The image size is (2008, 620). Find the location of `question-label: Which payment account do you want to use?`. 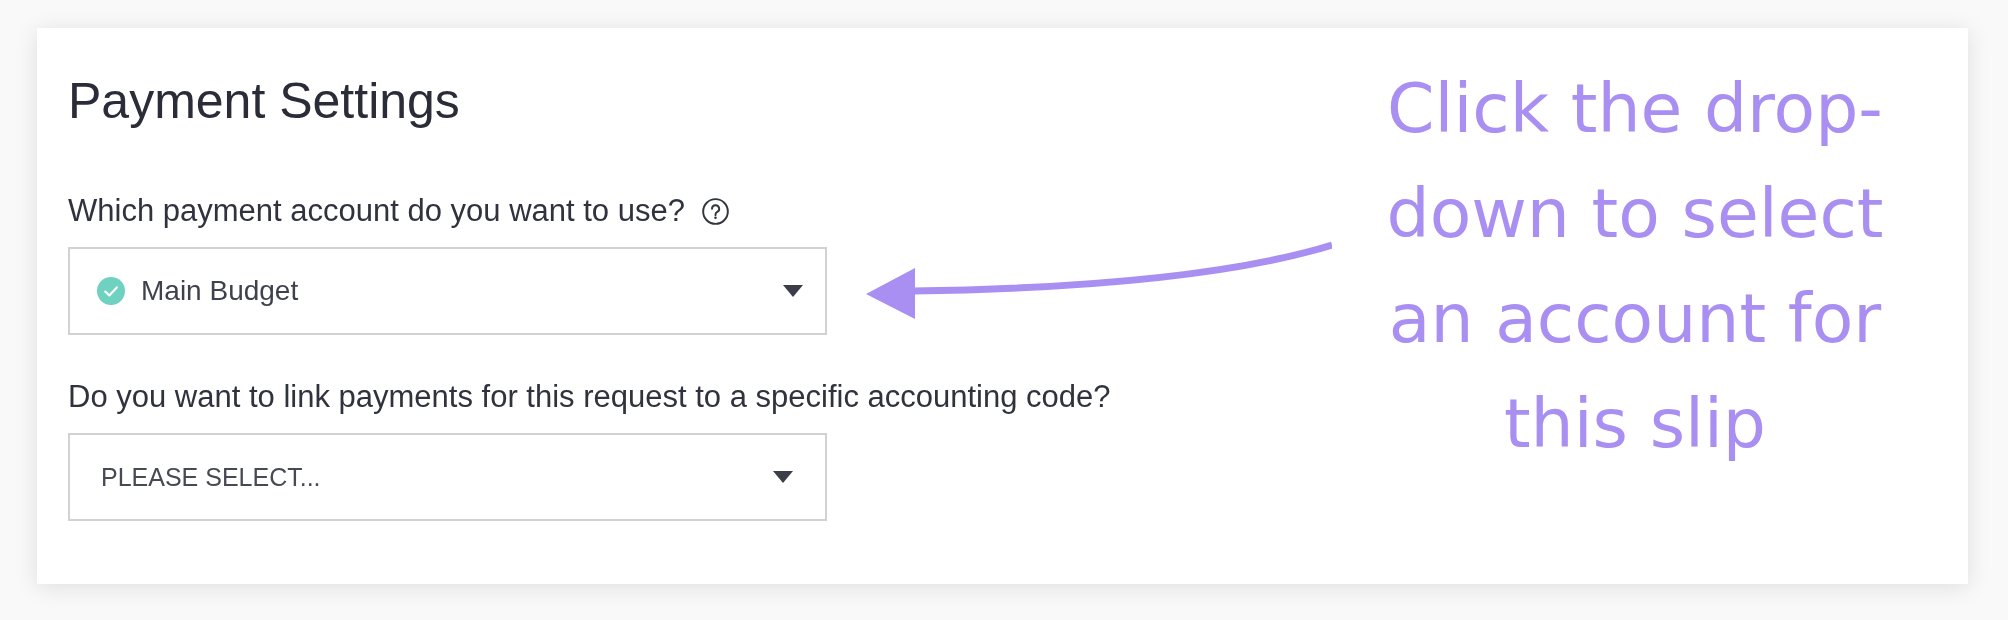

question-label: Which payment account do you want to use? is located at coordinates (376, 211).